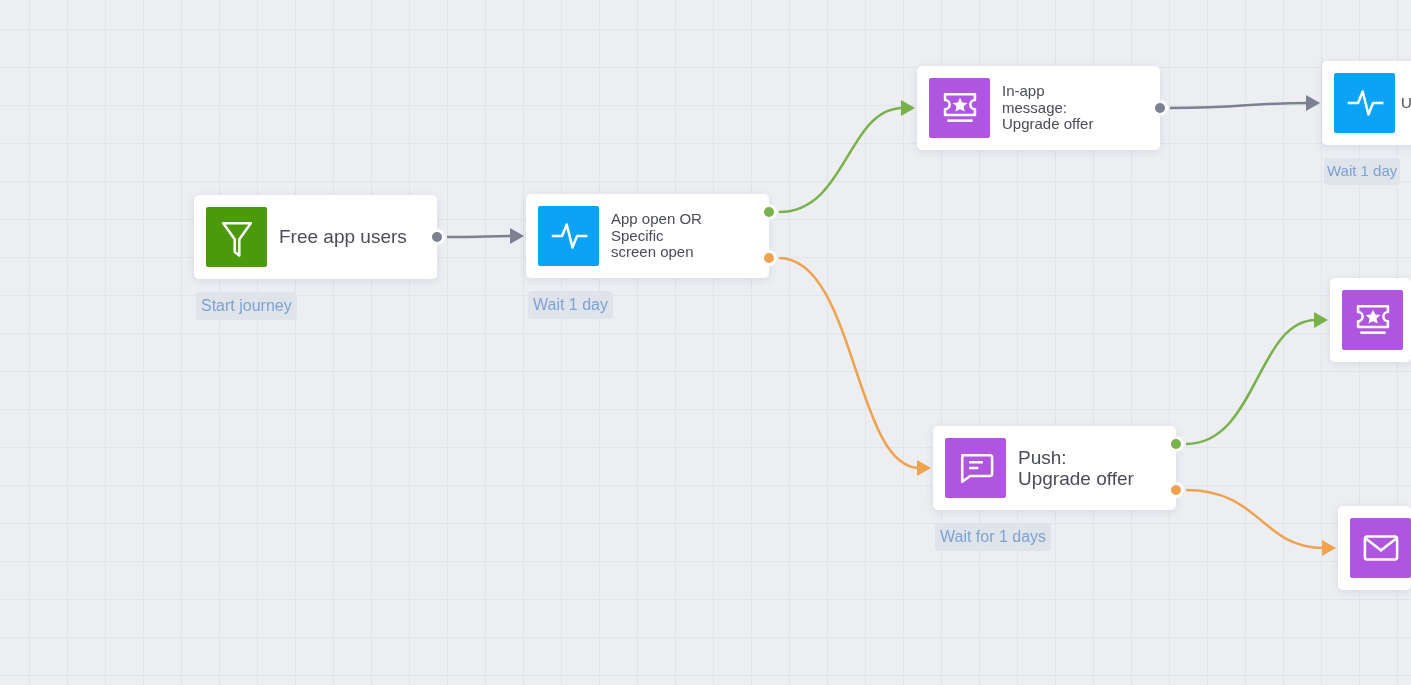  Describe the element at coordinates (1380, 548) in the screenshot. I see `envelope-icon` at that location.